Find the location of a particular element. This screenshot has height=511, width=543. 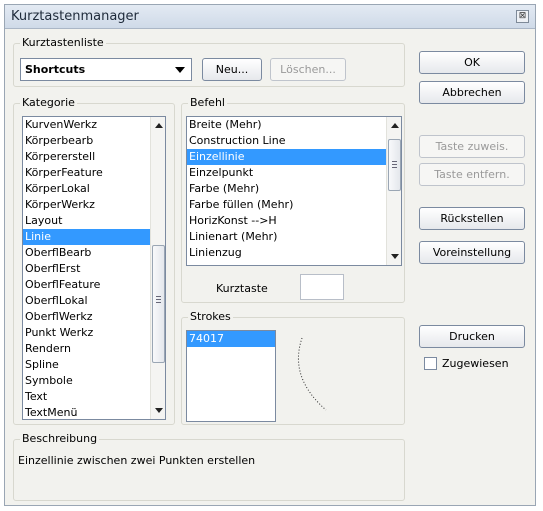

remove-key-button: Taste entfern. is located at coordinates (472, 174).